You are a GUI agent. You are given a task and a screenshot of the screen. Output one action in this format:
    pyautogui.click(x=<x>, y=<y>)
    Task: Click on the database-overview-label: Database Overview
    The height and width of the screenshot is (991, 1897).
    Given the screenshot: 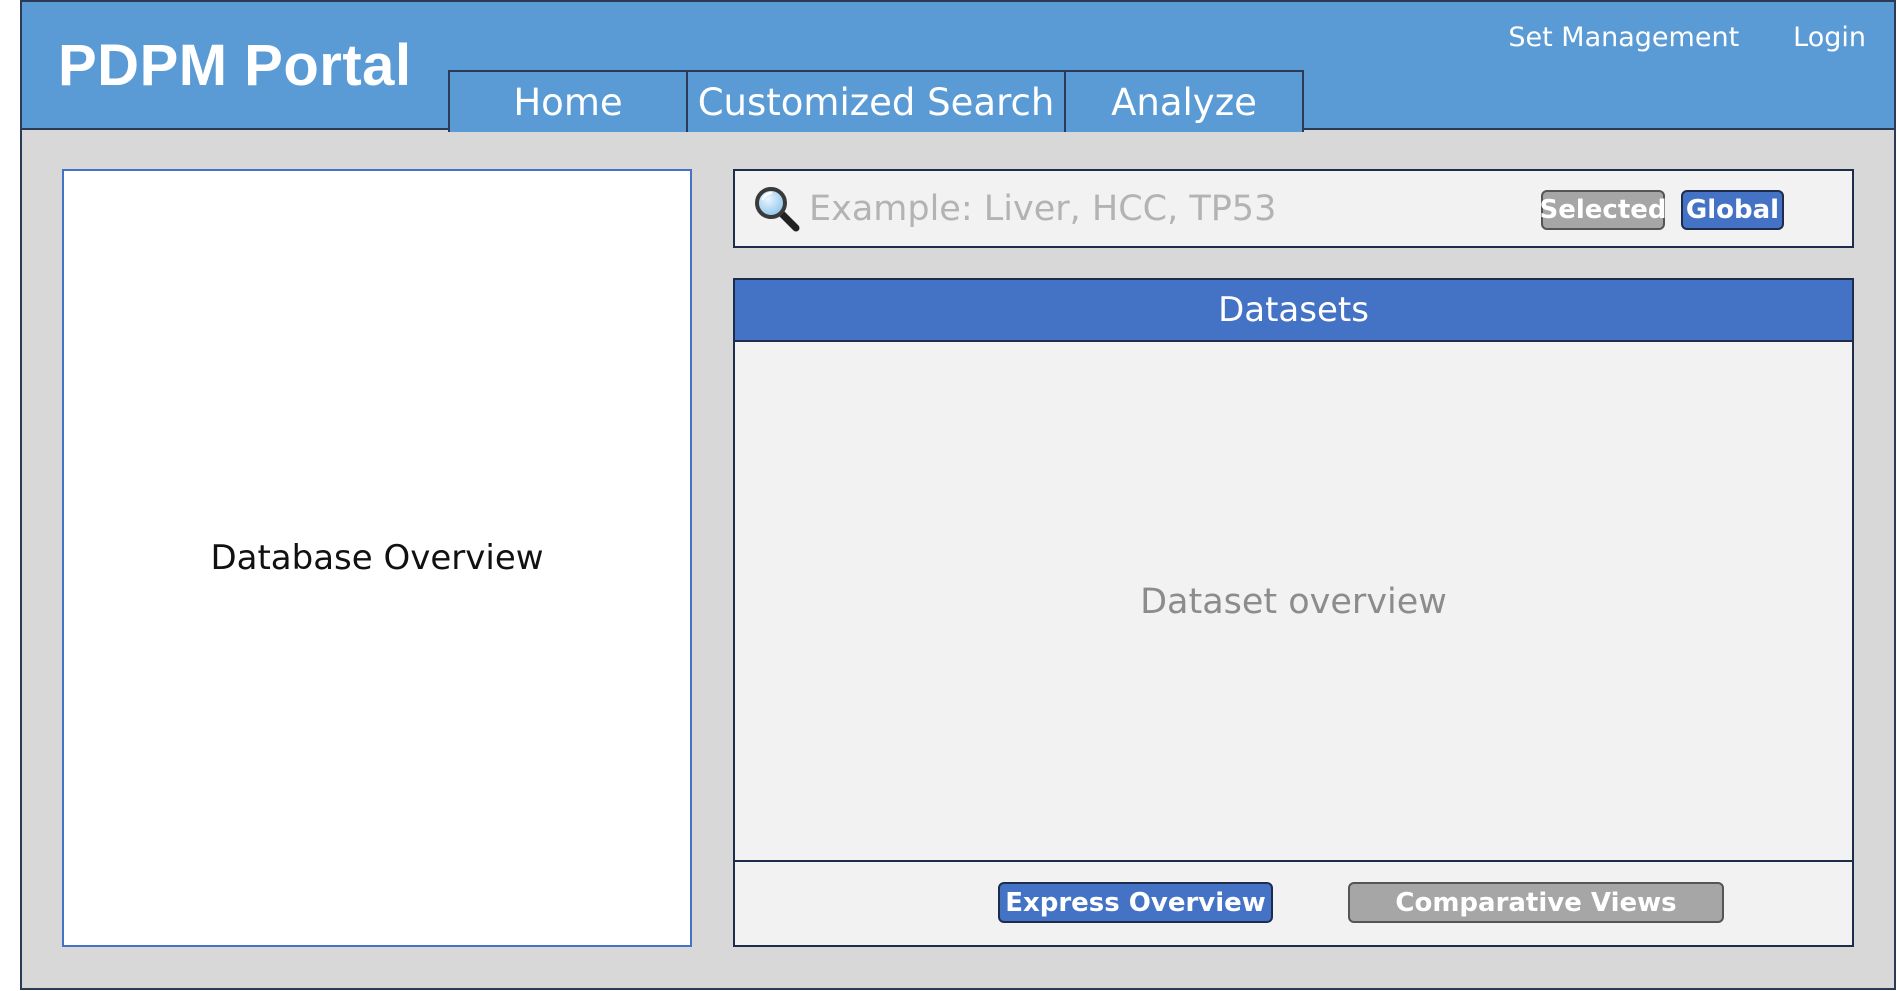 What is the action you would take?
    pyautogui.click(x=377, y=558)
    